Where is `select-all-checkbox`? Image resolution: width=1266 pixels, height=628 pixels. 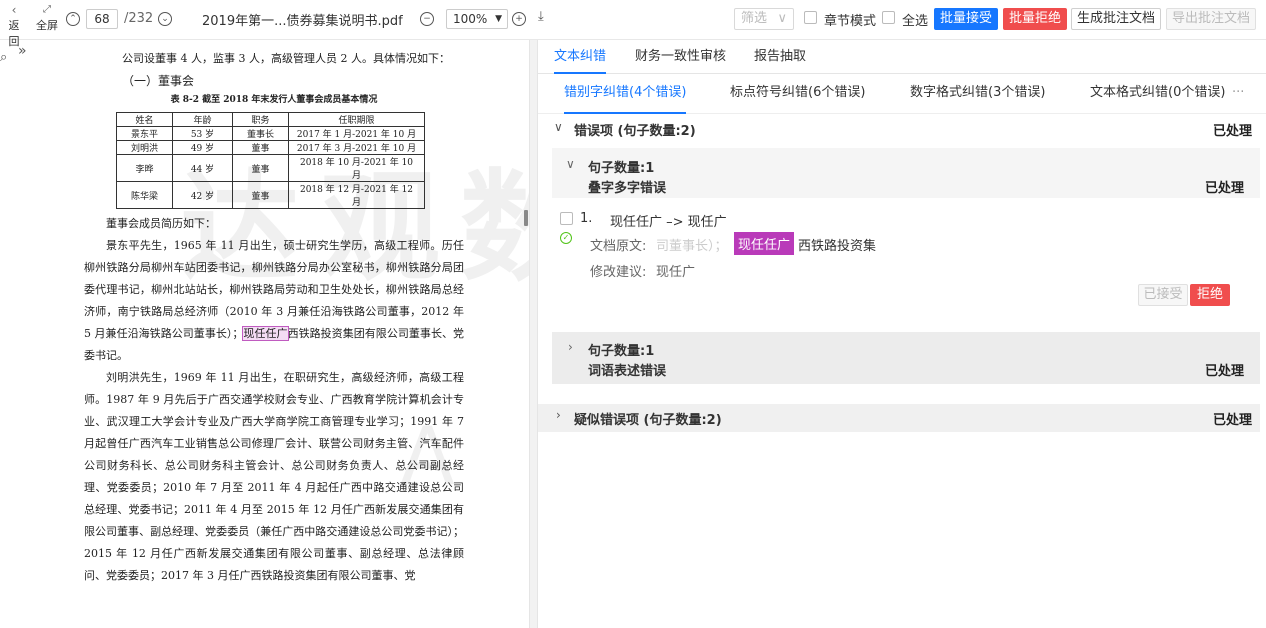
select-all-checkbox is located at coordinates (888, 19).